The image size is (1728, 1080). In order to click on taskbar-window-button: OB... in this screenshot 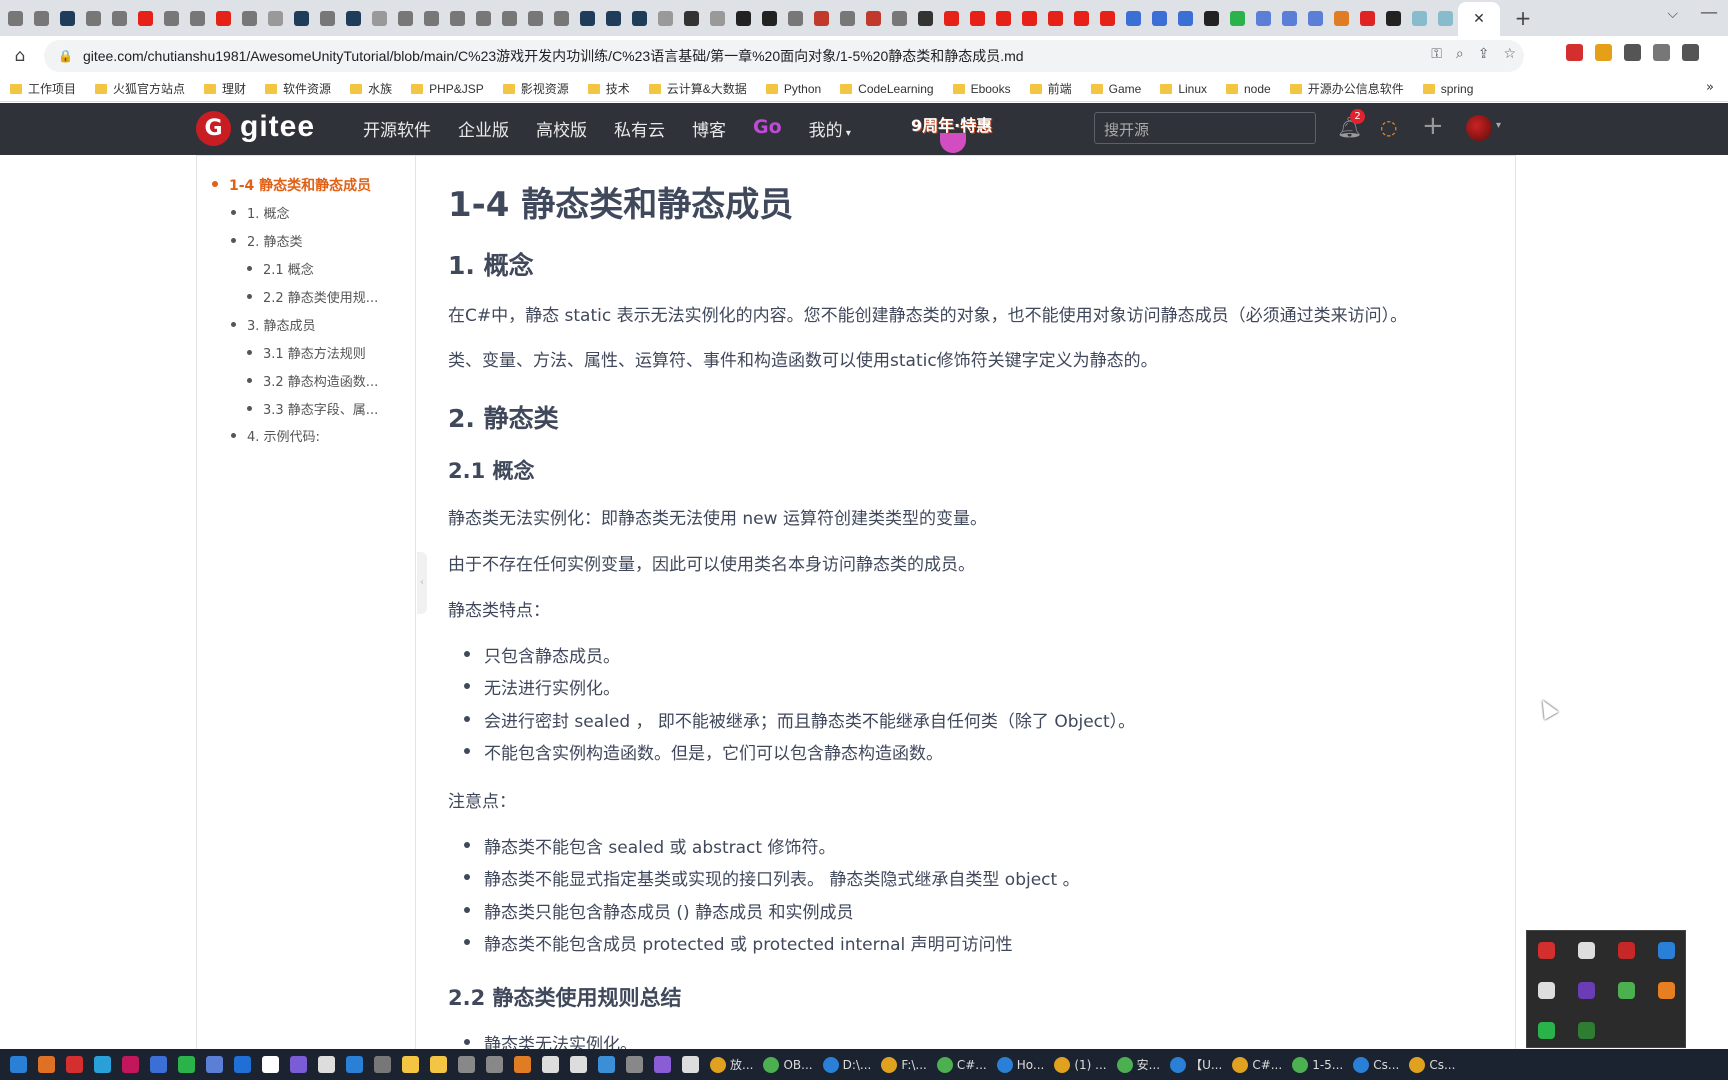, I will do `click(788, 1064)`.